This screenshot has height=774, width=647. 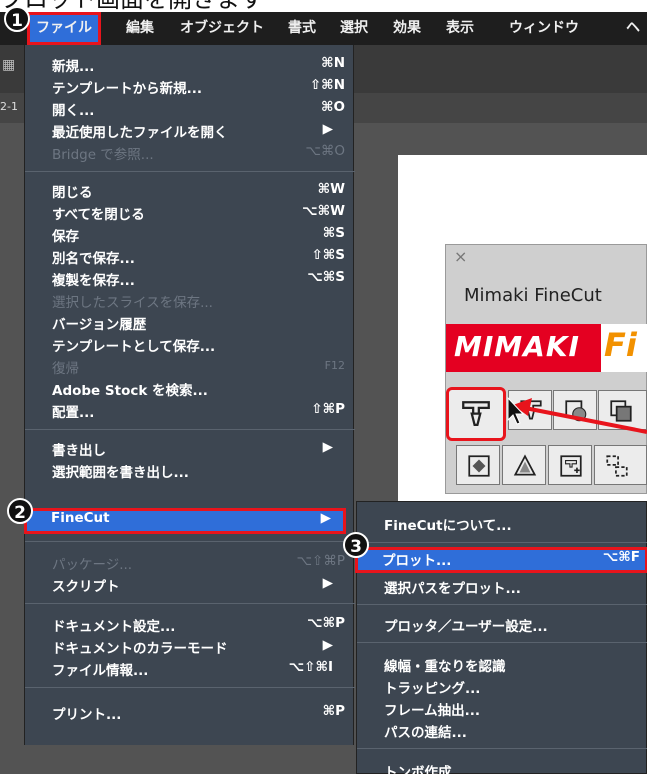 What do you see at coordinates (9, 106) in the screenshot?
I see `document-tab: 2-1` at bounding box center [9, 106].